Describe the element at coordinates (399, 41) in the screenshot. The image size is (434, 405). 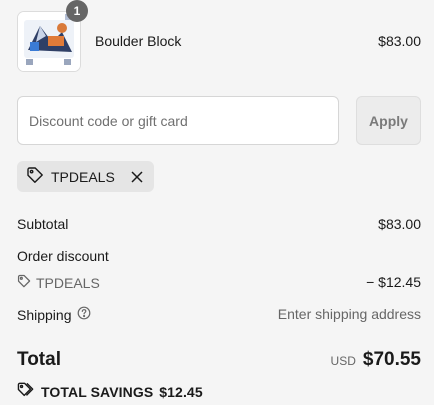
I see `product-price: $83.00` at that location.